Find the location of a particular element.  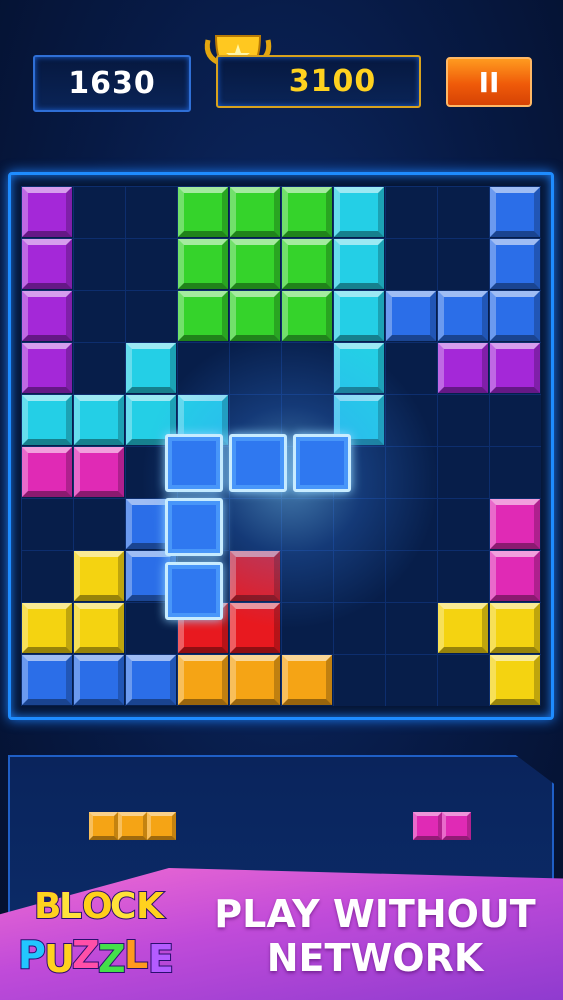

svg-text: P is located at coordinates (32, 955).